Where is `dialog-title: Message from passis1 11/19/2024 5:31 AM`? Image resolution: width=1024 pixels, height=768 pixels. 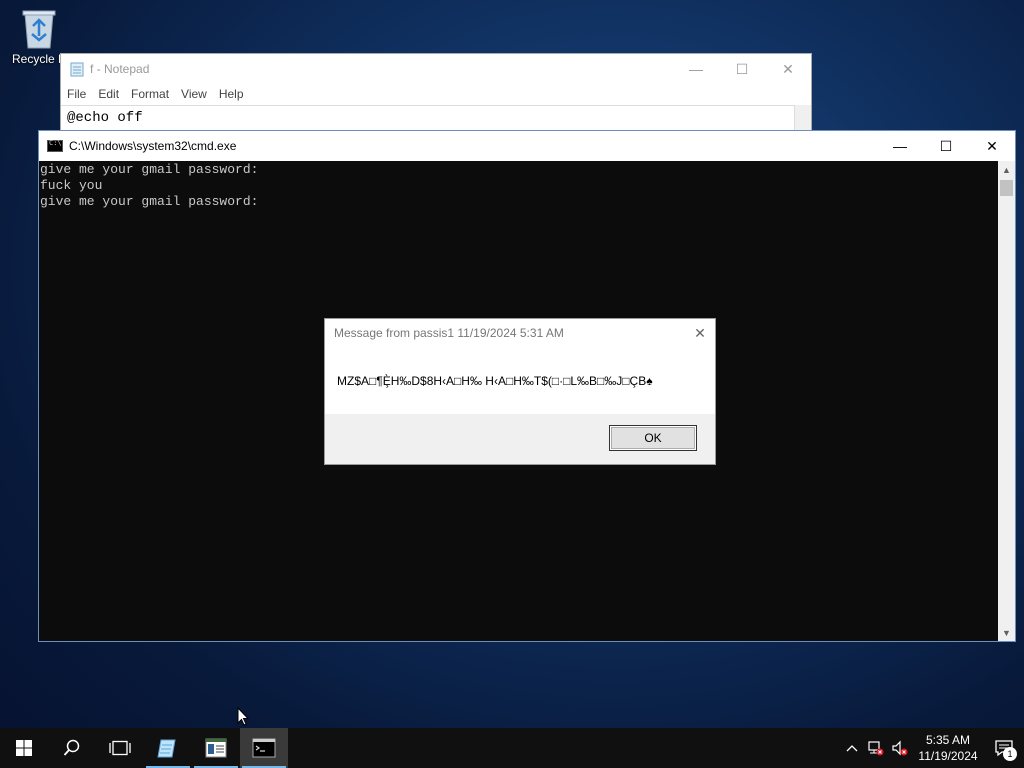
dialog-title: Message from passis1 11/19/2024 5:31 AM is located at coordinates (449, 333).